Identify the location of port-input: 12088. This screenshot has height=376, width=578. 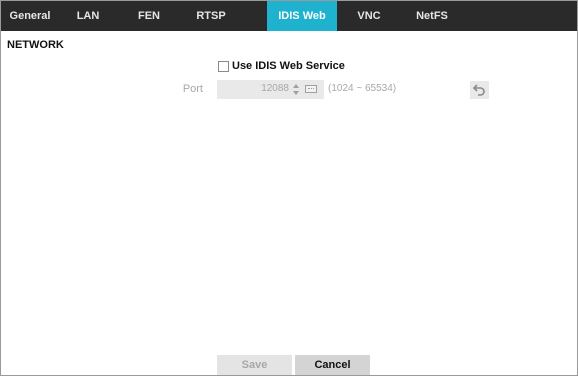
(270, 89).